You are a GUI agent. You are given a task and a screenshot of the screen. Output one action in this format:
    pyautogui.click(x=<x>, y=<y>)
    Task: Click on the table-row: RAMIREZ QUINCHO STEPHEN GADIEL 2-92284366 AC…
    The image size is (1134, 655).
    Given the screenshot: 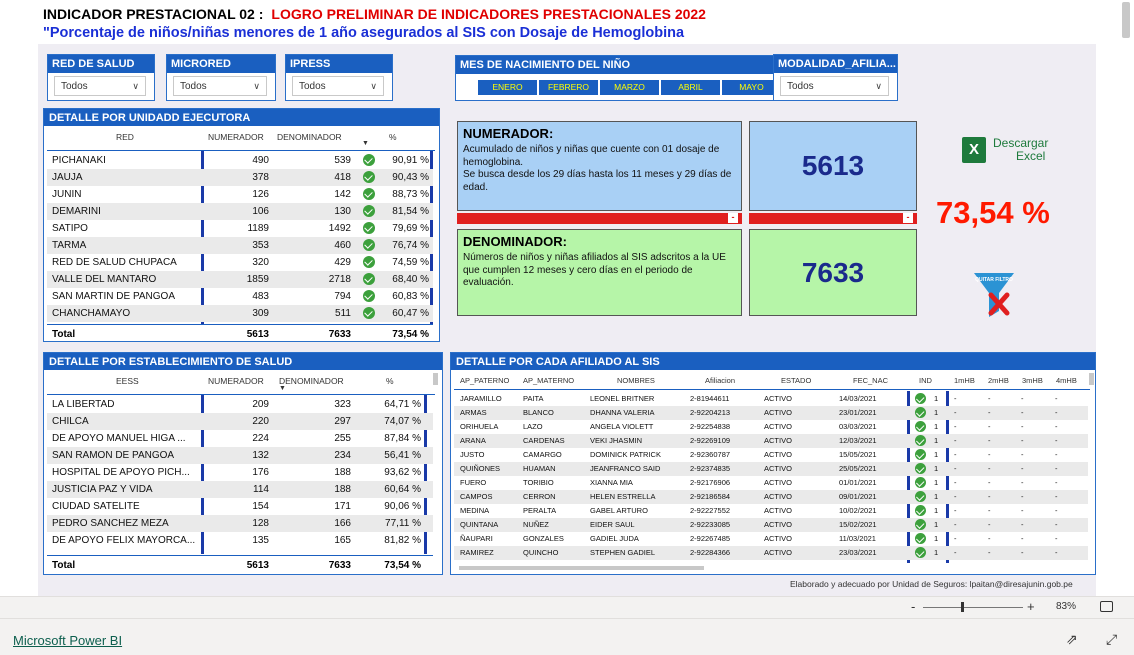 What is the action you would take?
    pyautogui.click(x=771, y=553)
    